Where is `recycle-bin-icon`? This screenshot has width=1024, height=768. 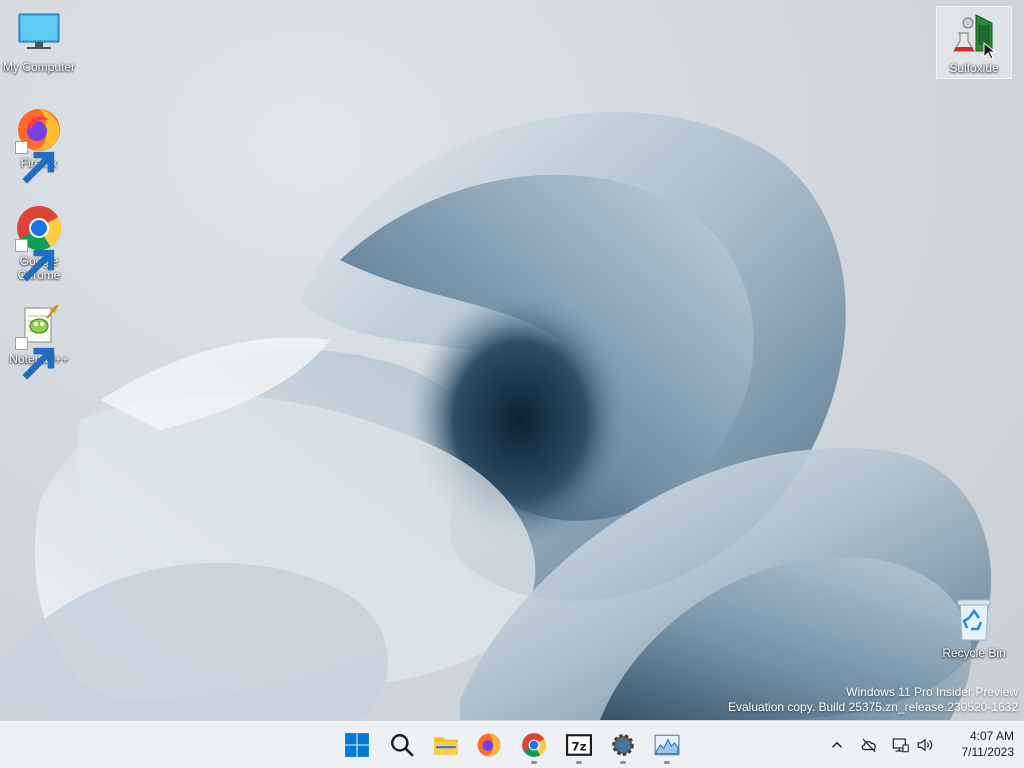 recycle-bin-icon is located at coordinates (974, 620).